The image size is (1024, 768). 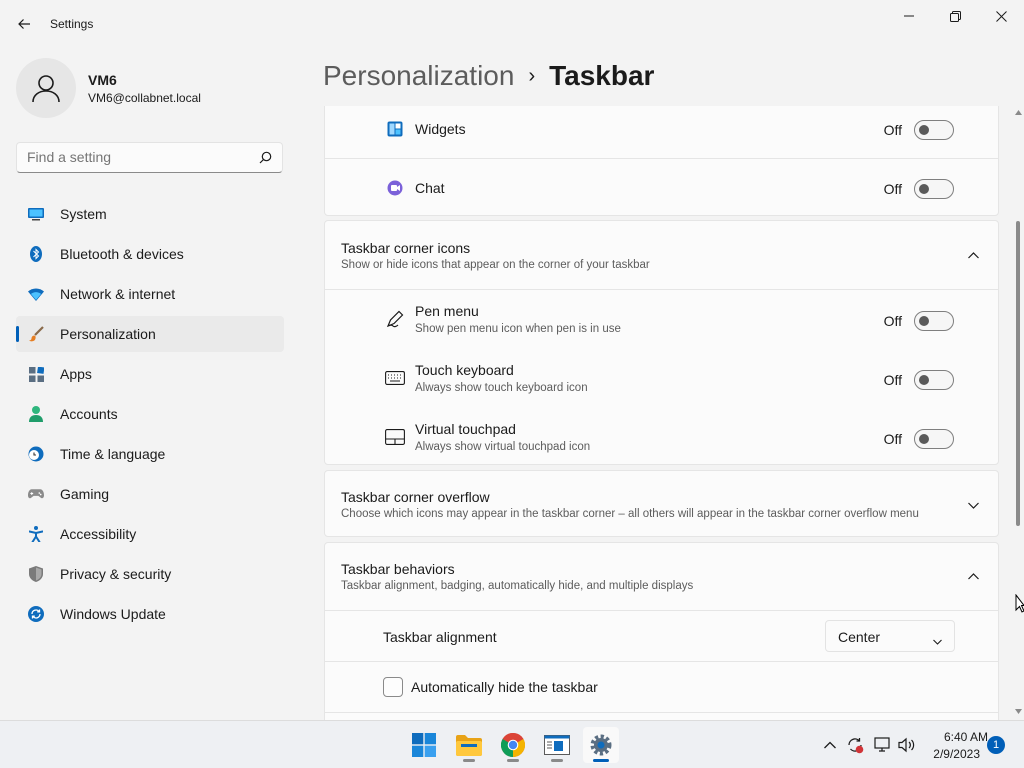 What do you see at coordinates (395, 319) in the screenshot?
I see `pen-icon` at bounding box center [395, 319].